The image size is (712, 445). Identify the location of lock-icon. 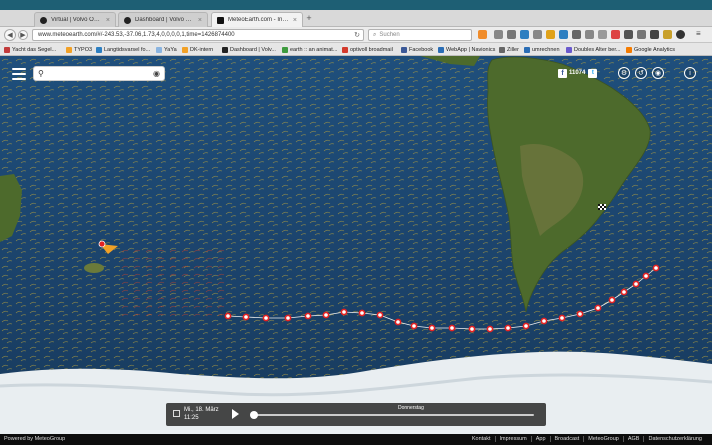
(498, 34).